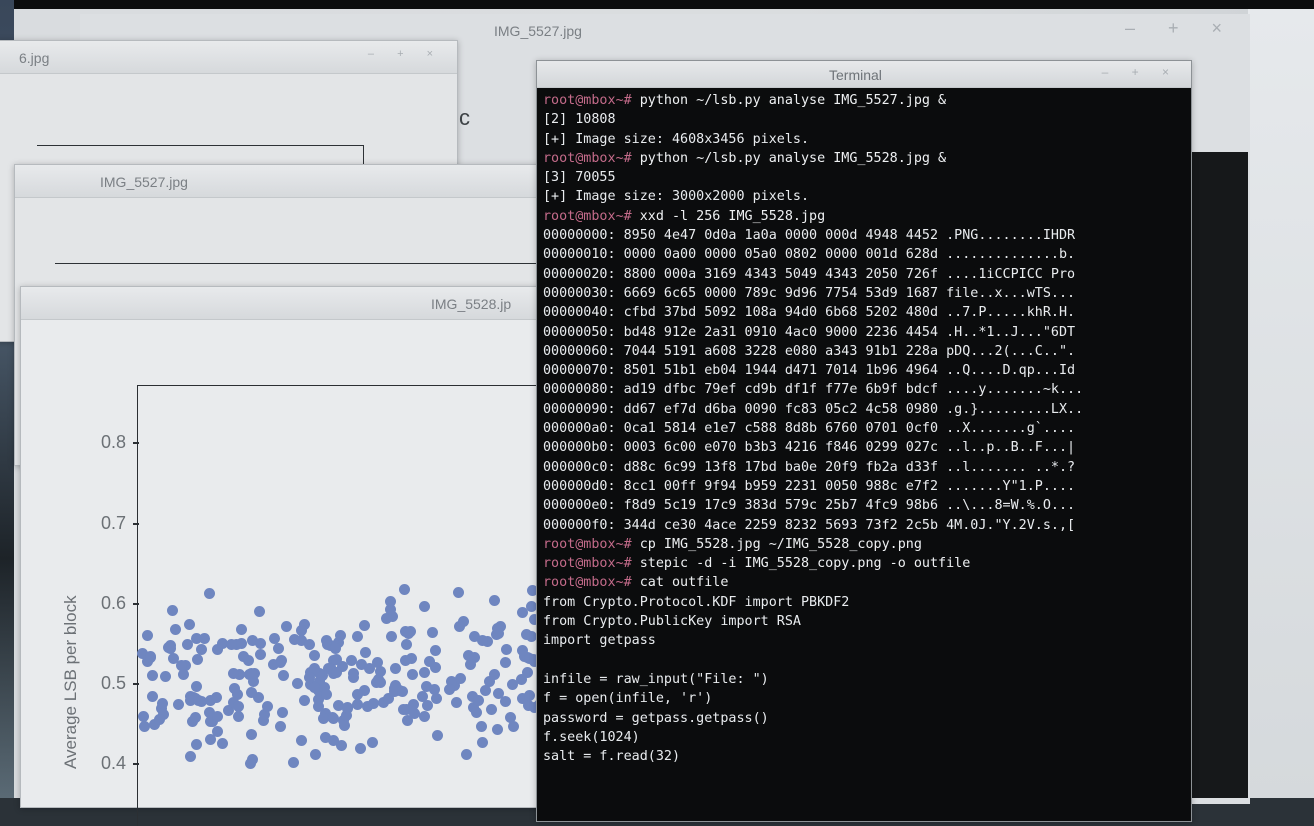 The image size is (1314, 826). What do you see at coordinates (676, 197) in the screenshot?
I see `output-text: [+] Image size: 3000x2000 pixels.` at bounding box center [676, 197].